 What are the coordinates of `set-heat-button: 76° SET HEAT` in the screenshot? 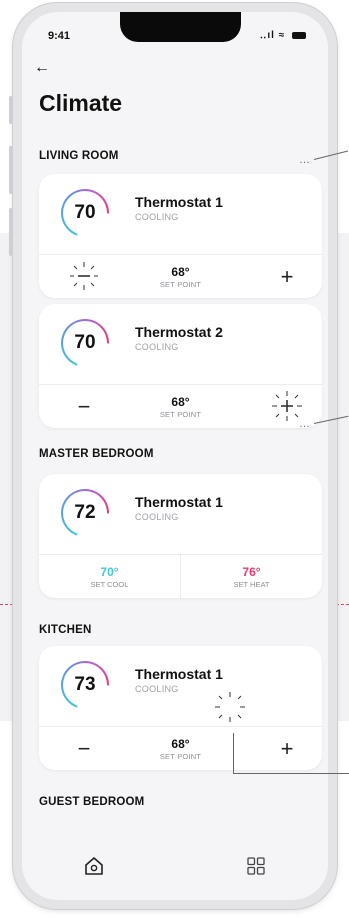 It's located at (251, 577).